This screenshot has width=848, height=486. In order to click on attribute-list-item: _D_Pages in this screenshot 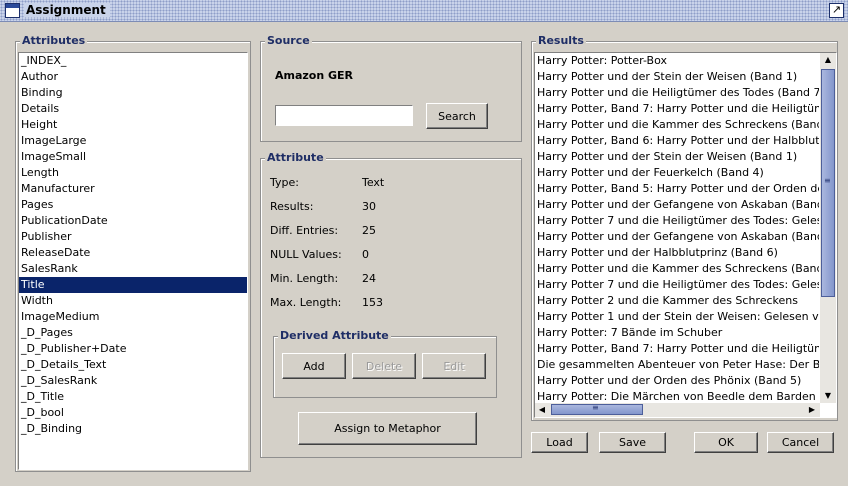, I will do `click(133, 333)`.